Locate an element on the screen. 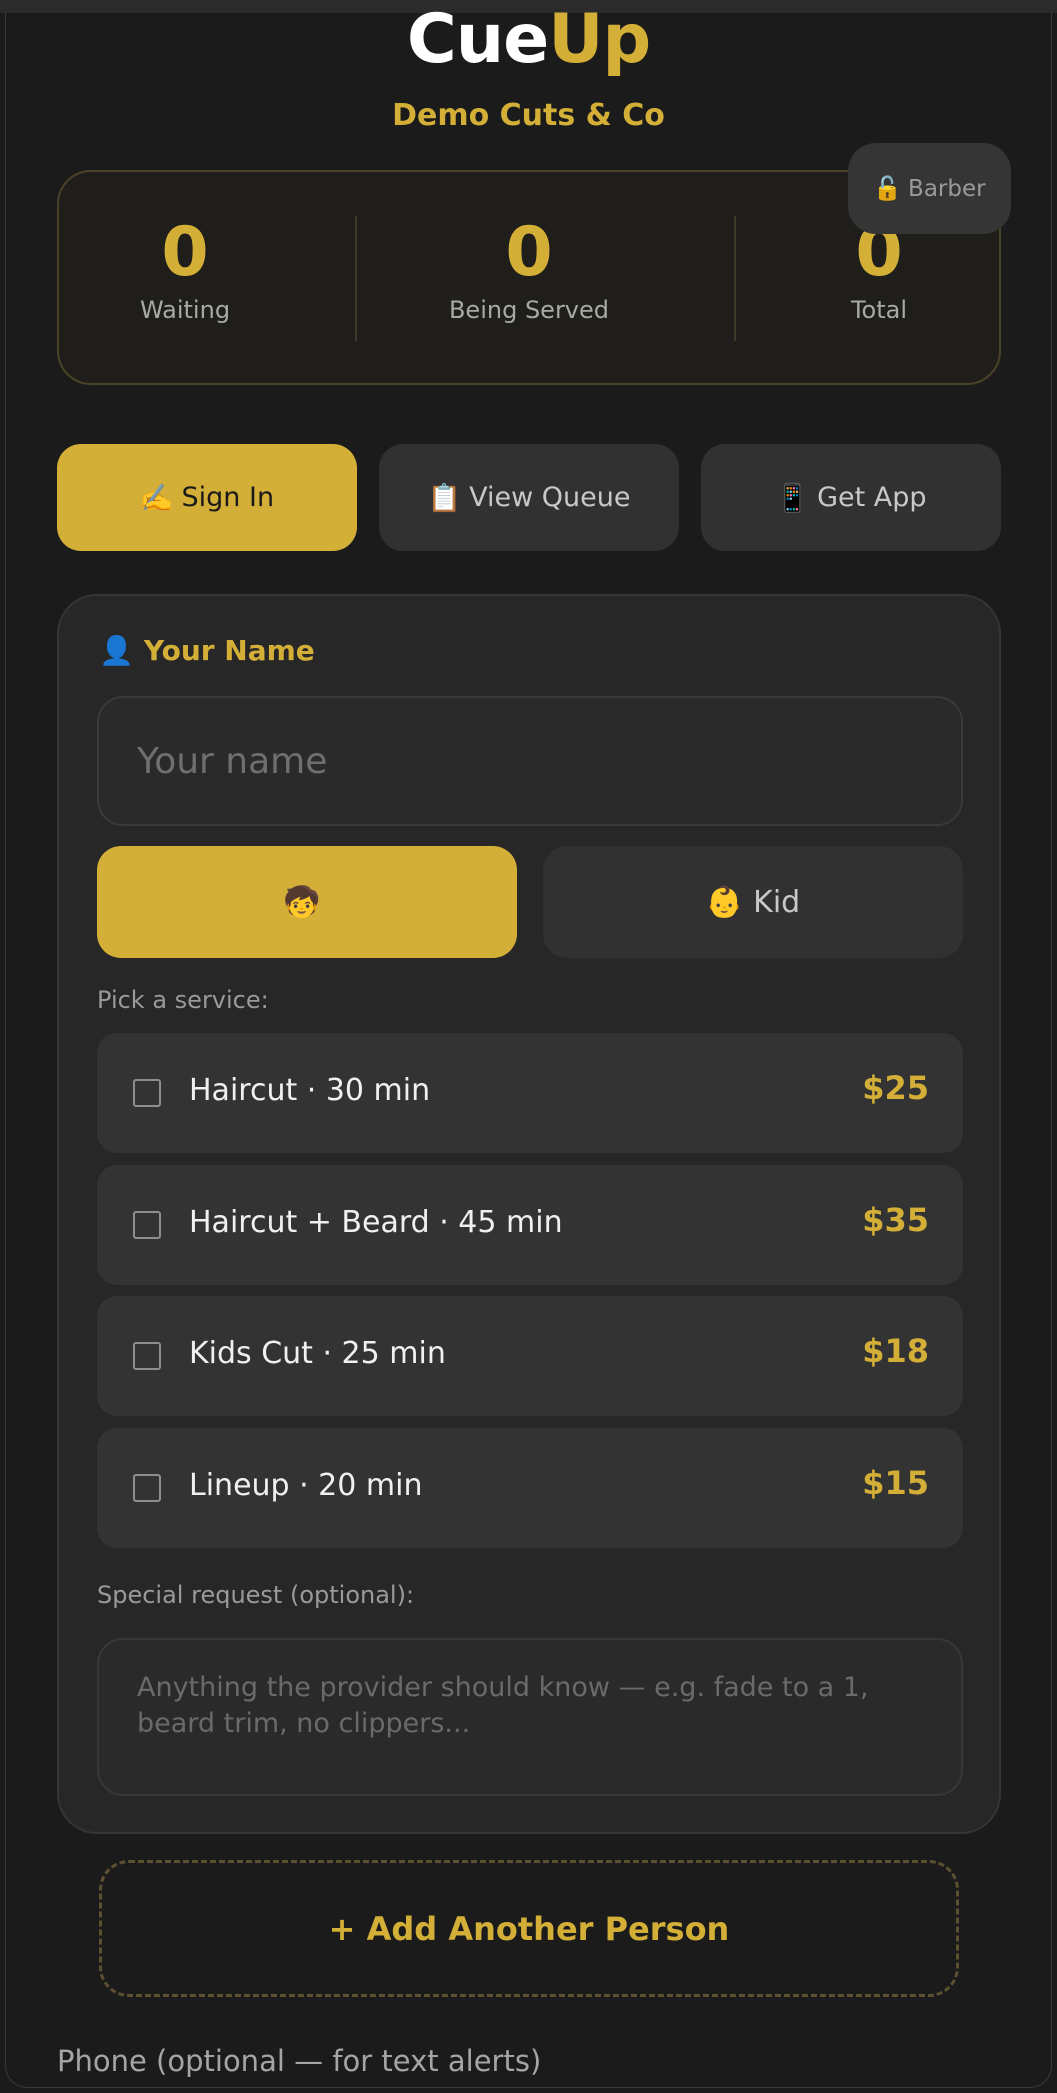  stat-being-served-label: Being Served is located at coordinates (529, 310).